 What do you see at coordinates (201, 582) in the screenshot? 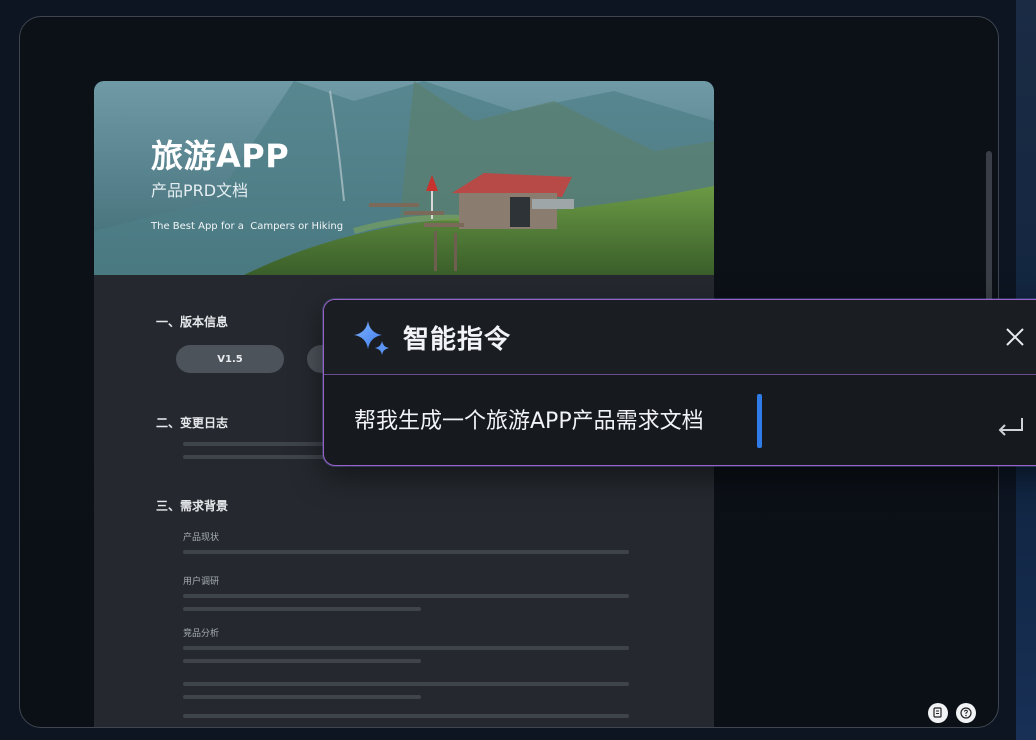
I see `sub-label-user-research: 用户调研` at bounding box center [201, 582].